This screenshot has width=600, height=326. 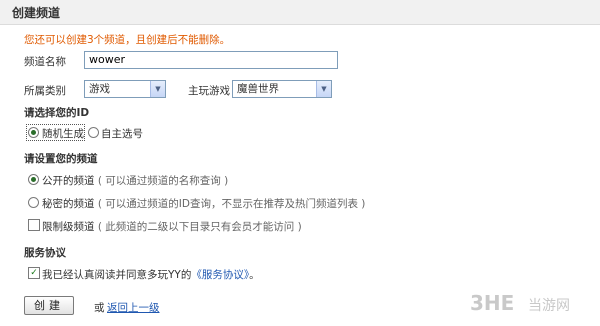 What do you see at coordinates (33, 132) in the screenshot?
I see `id-random-radio` at bounding box center [33, 132].